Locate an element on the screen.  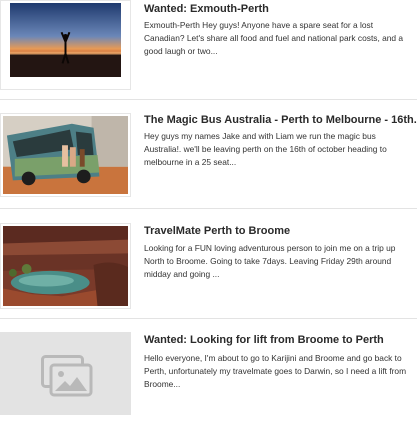
listing-title: Wanted: Exmouth-Perth is located at coordinates (206, 9).